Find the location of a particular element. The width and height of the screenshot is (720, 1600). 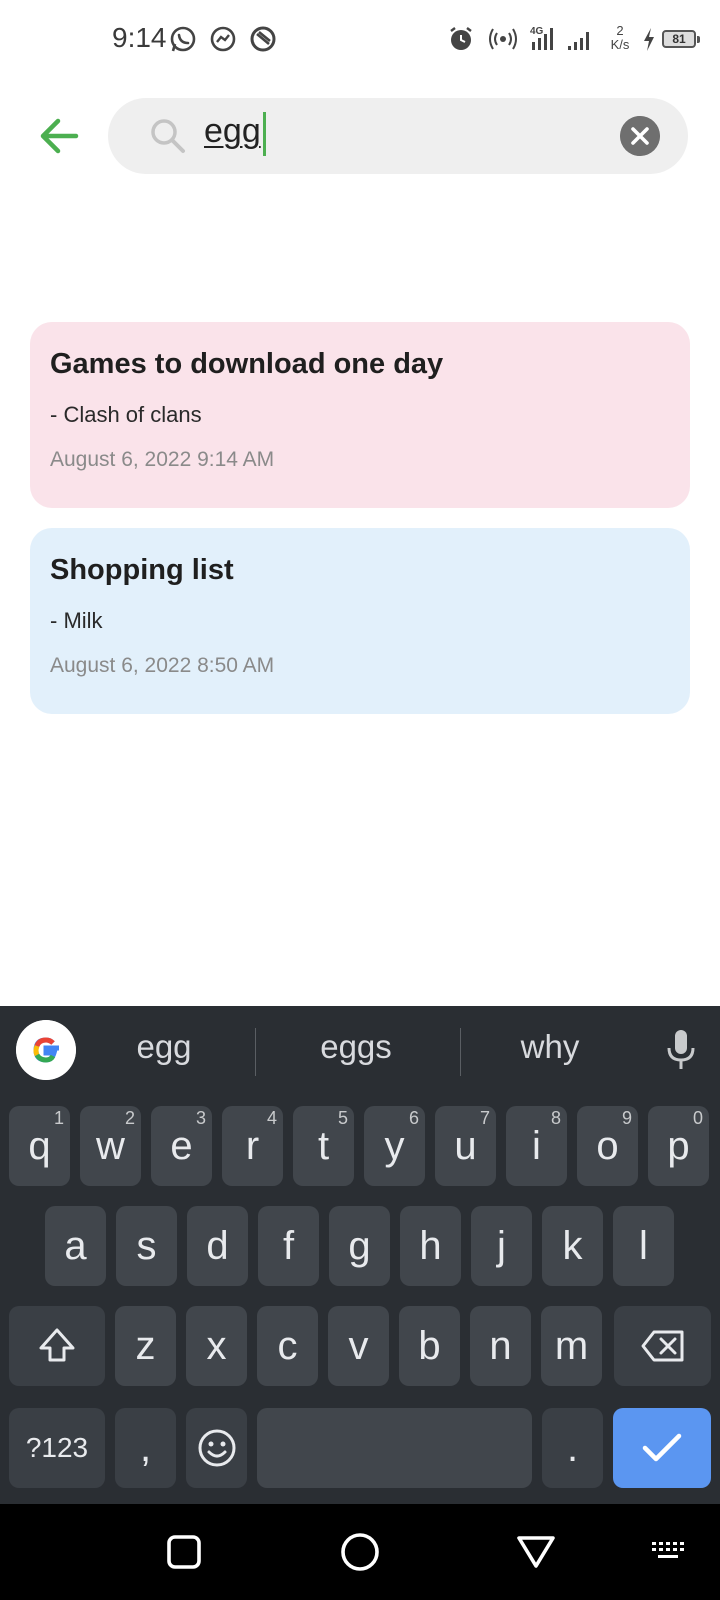

shift-key is located at coordinates (57, 1346).